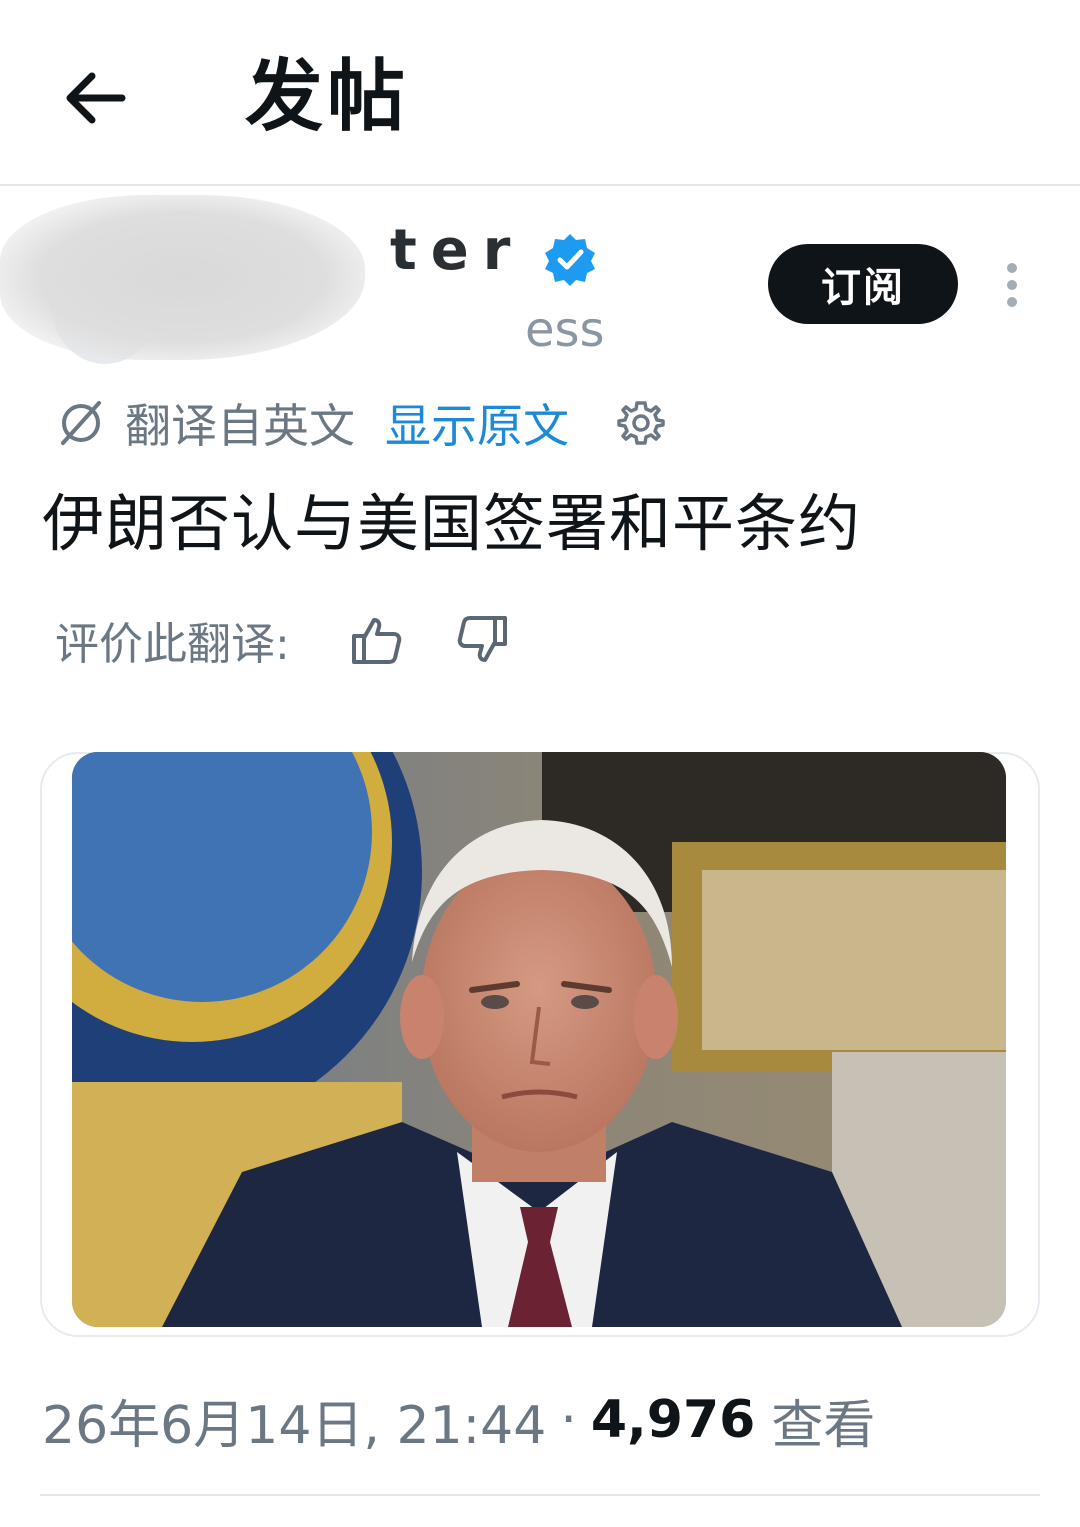  I want to click on timestamp: 26年6月14日, 21:44, so click(294, 1420).